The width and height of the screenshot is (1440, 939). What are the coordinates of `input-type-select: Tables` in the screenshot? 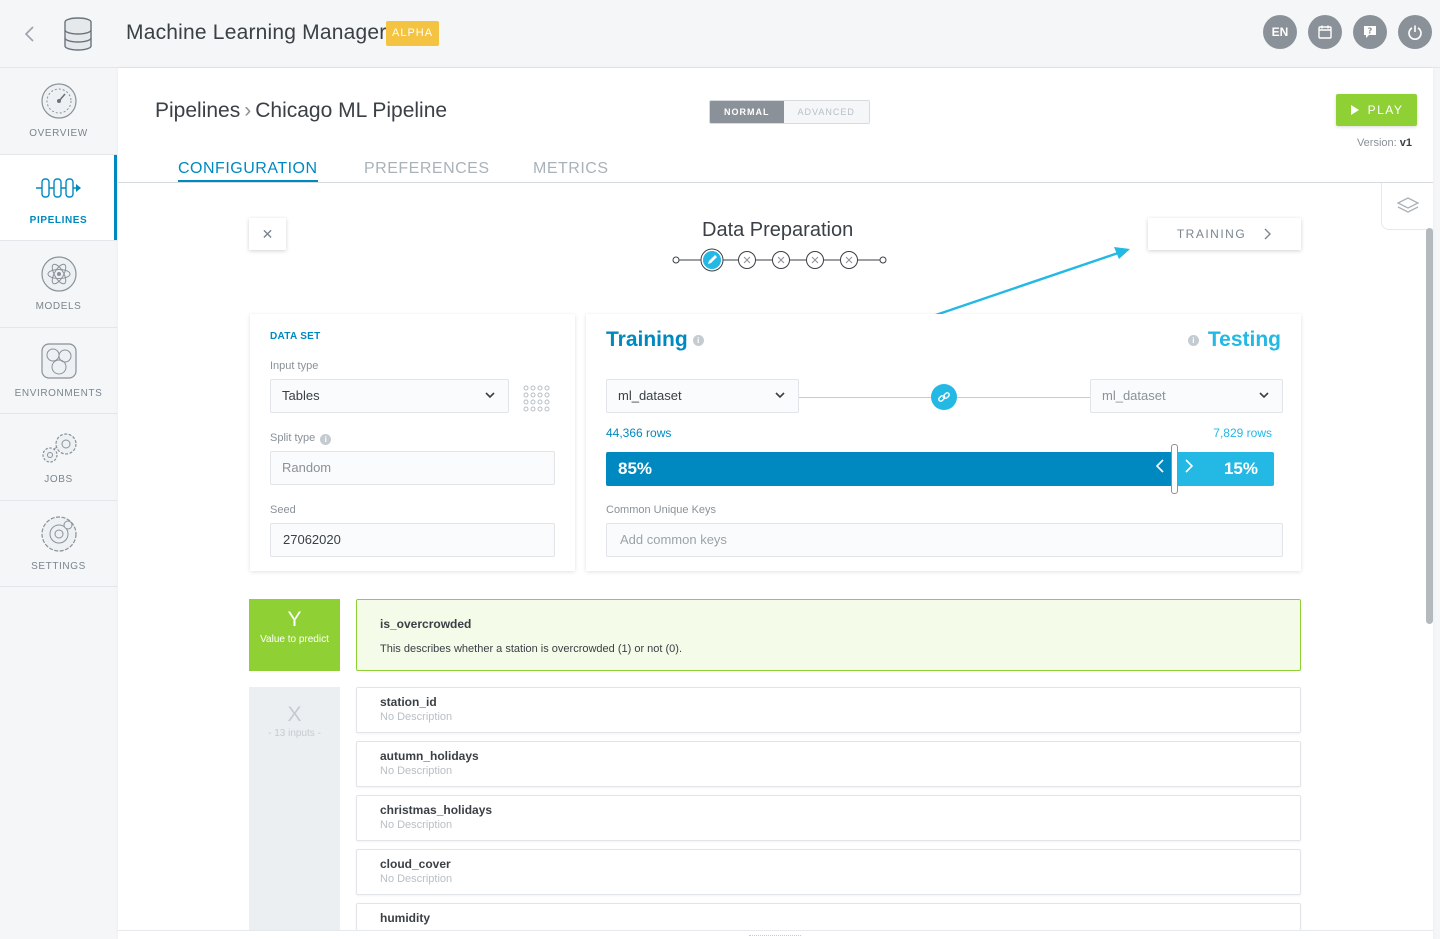 It's located at (389, 396).